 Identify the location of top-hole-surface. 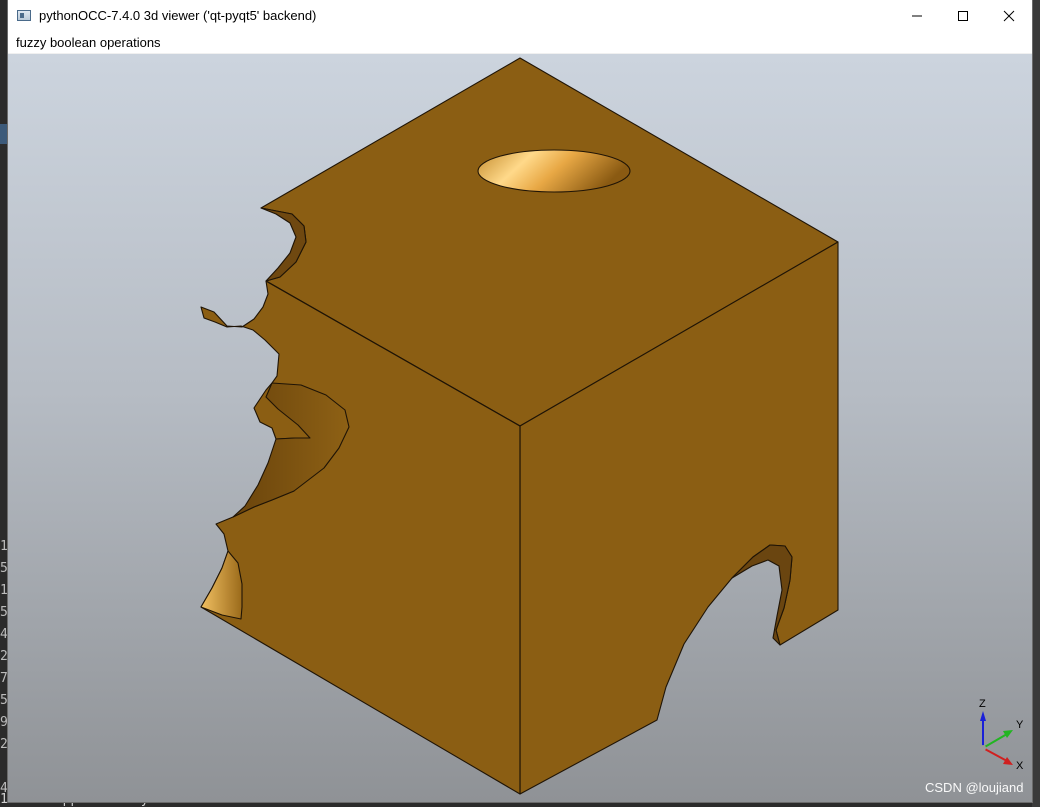
(554, 171).